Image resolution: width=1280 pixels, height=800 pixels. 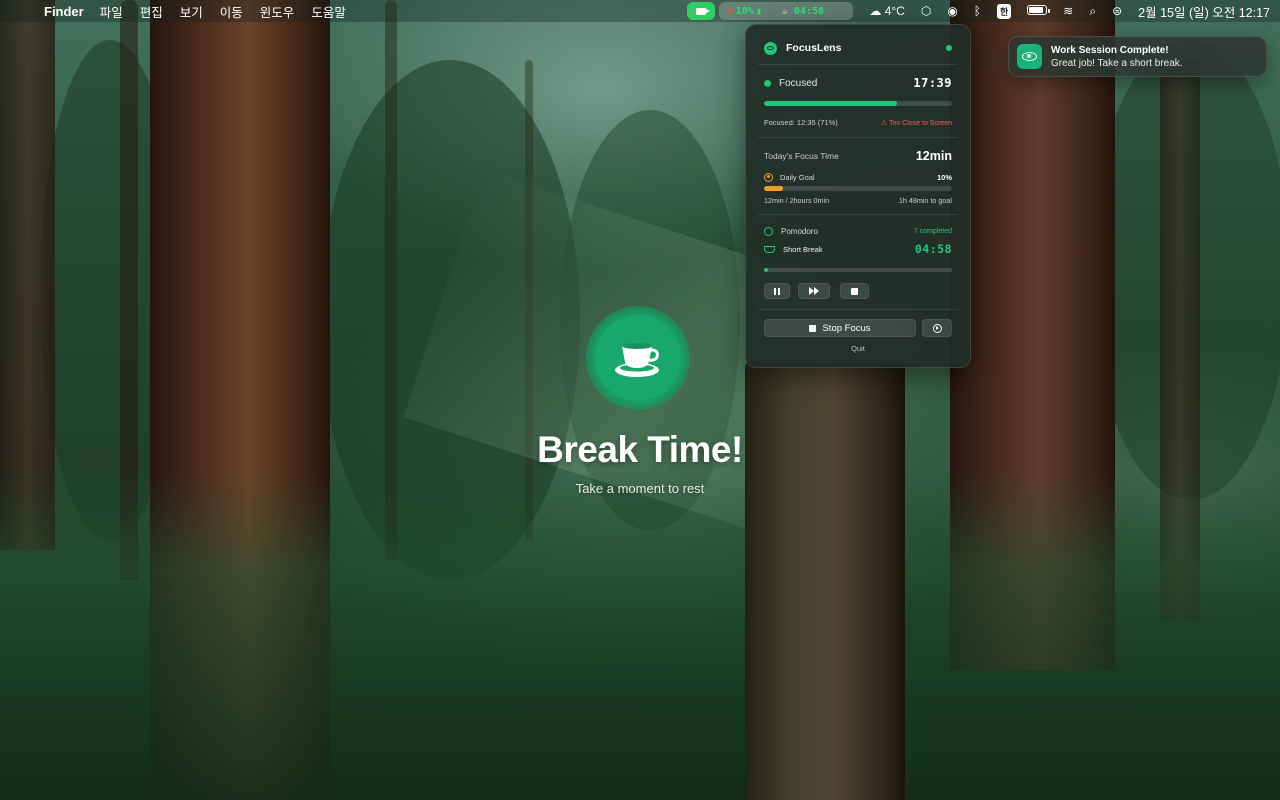 I want to click on posture-warning-icon: ⚠, so click(x=884, y=123).